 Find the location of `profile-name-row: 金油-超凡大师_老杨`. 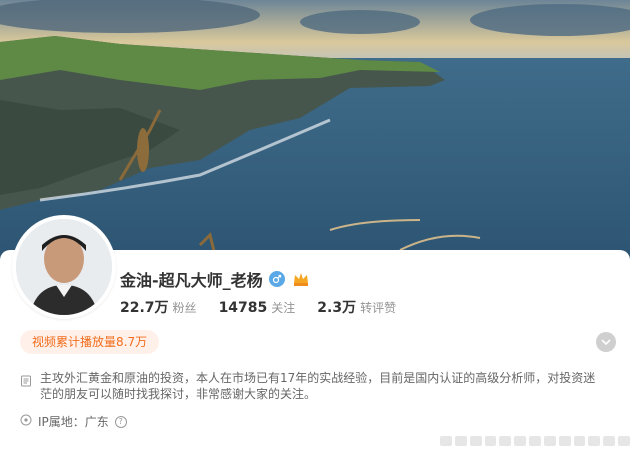

profile-name-row: 金油-超凡大师_老杨 is located at coordinates (215, 279).